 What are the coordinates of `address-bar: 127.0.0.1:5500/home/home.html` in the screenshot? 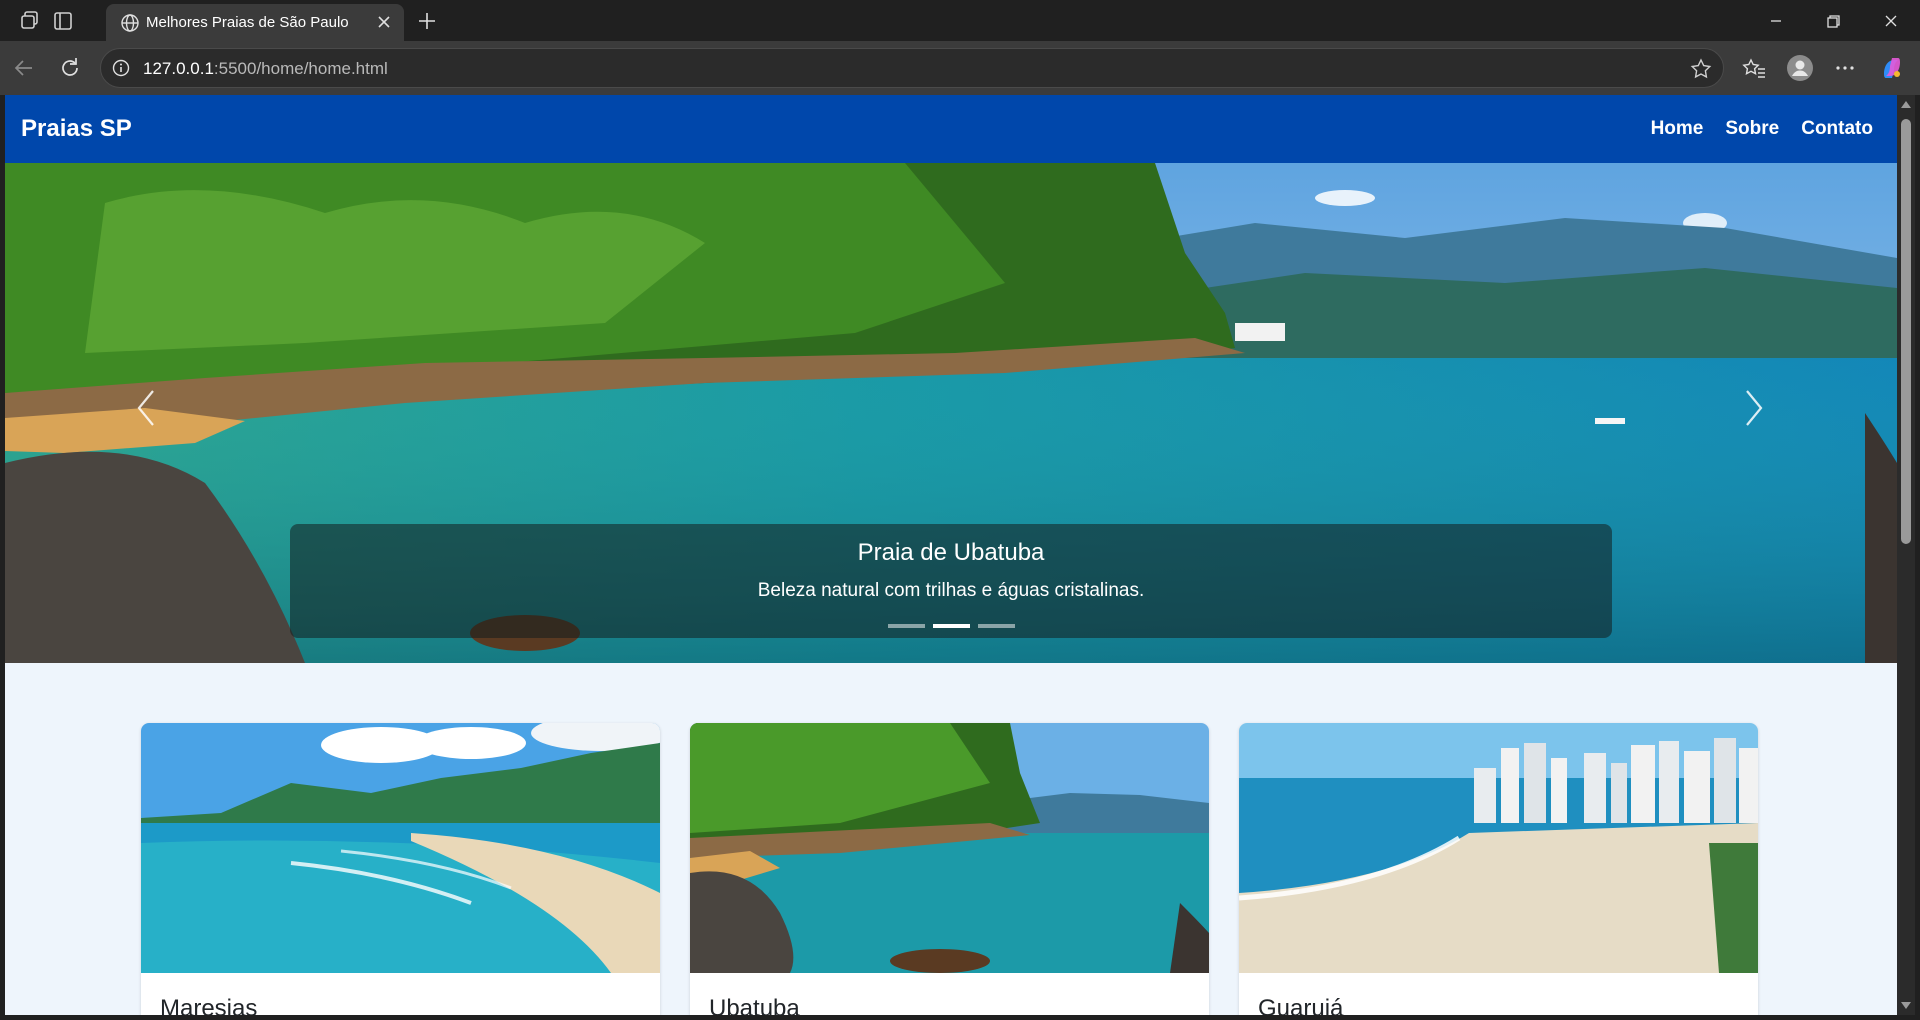 It's located at (912, 68).